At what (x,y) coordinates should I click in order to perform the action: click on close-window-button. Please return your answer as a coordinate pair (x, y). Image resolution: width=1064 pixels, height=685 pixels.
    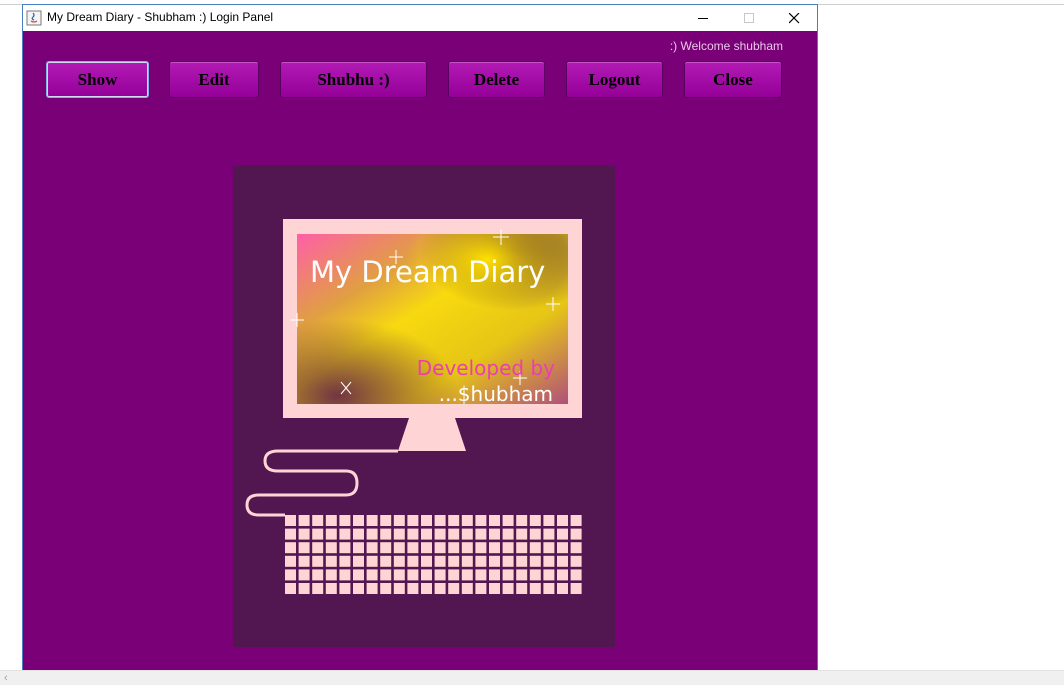
    Looking at the image, I should click on (794, 18).